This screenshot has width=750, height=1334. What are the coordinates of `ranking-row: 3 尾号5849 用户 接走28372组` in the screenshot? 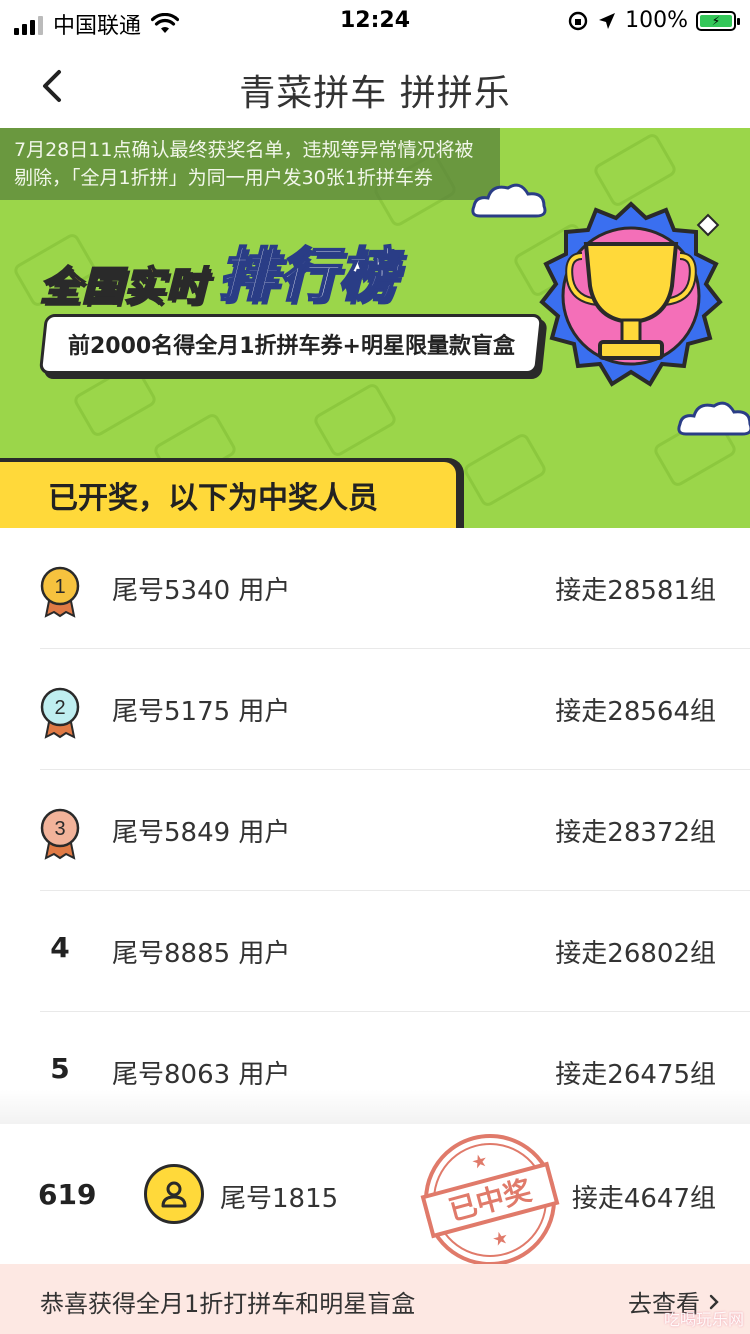 It's located at (375, 830).